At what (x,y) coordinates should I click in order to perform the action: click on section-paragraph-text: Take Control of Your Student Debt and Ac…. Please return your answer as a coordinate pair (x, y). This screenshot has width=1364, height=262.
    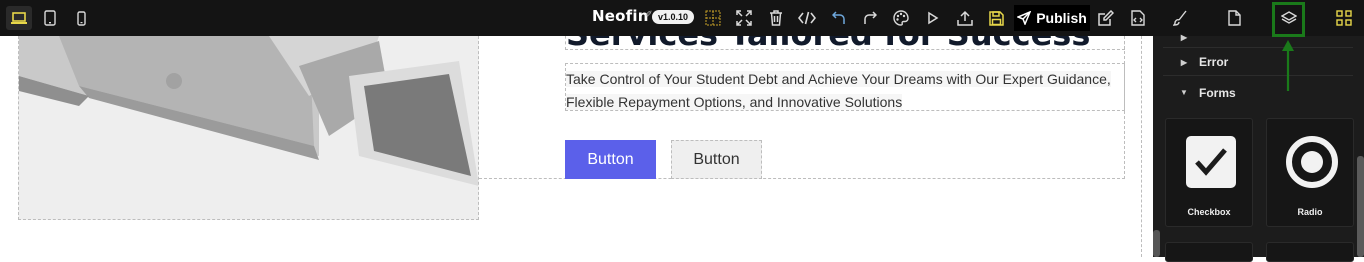
    Looking at the image, I should click on (838, 90).